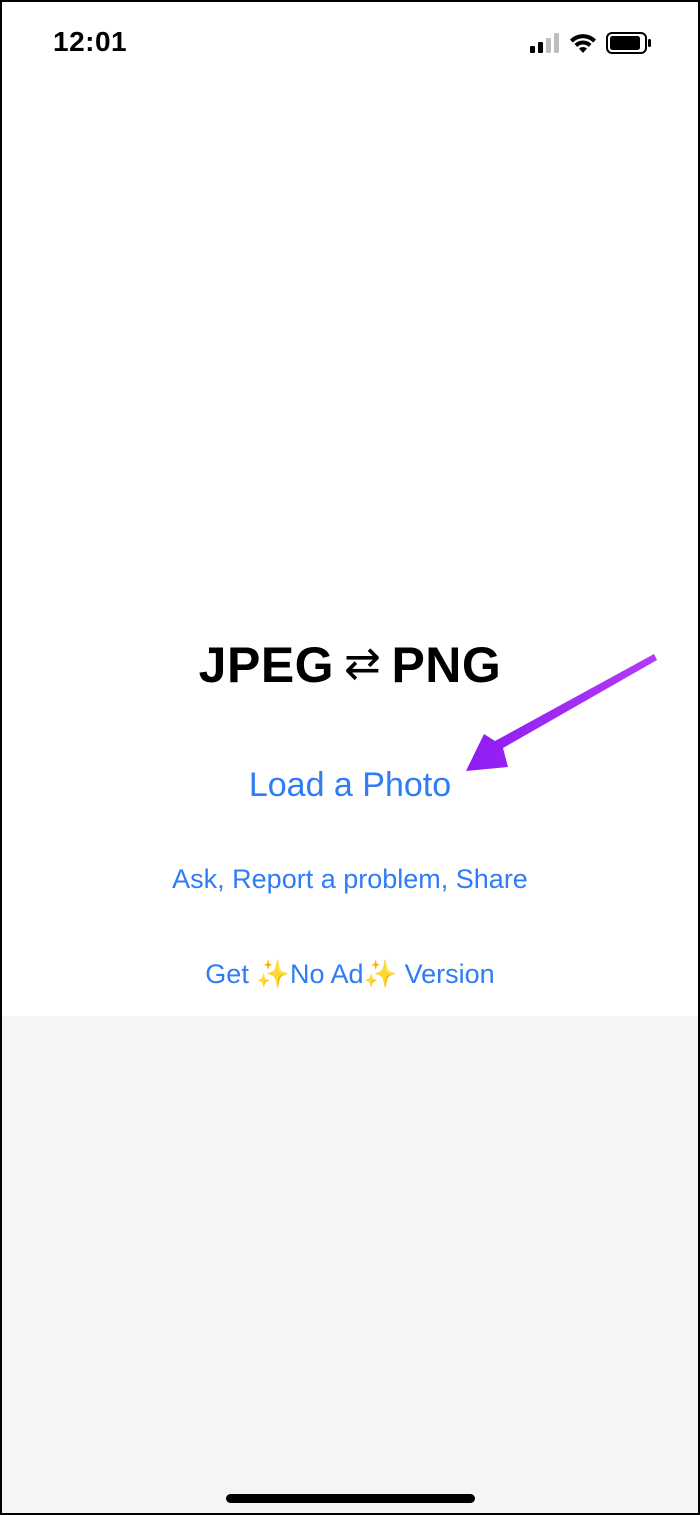  Describe the element at coordinates (350, 1498) in the screenshot. I see `home-indicator` at that location.